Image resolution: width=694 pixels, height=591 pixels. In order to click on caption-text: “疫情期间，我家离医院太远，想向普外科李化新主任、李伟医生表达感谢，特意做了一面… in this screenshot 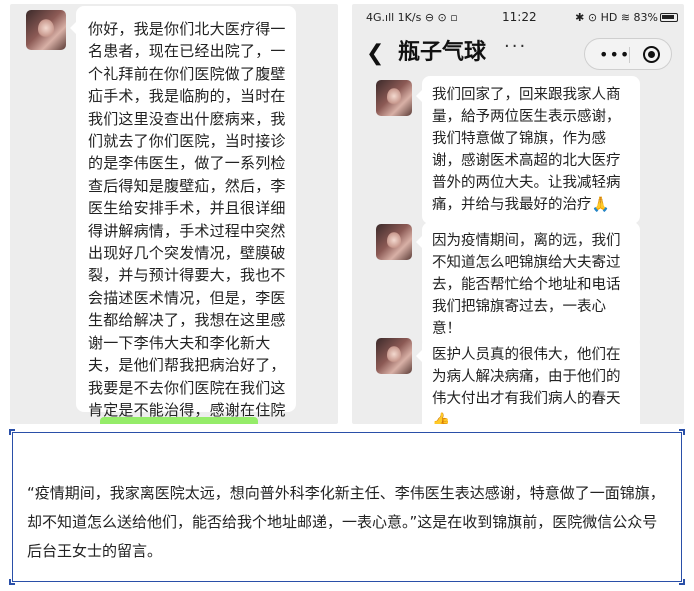, I will do `click(346, 522)`.